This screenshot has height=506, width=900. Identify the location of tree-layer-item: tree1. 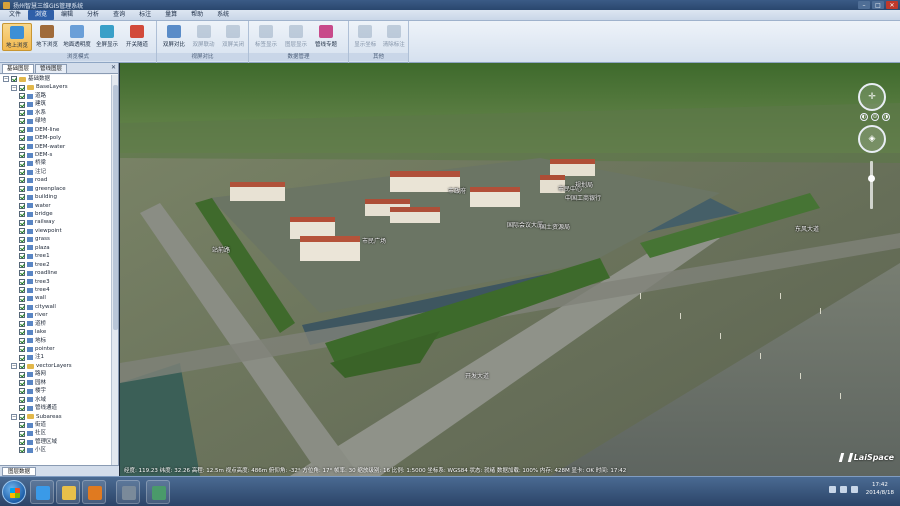
(56, 256).